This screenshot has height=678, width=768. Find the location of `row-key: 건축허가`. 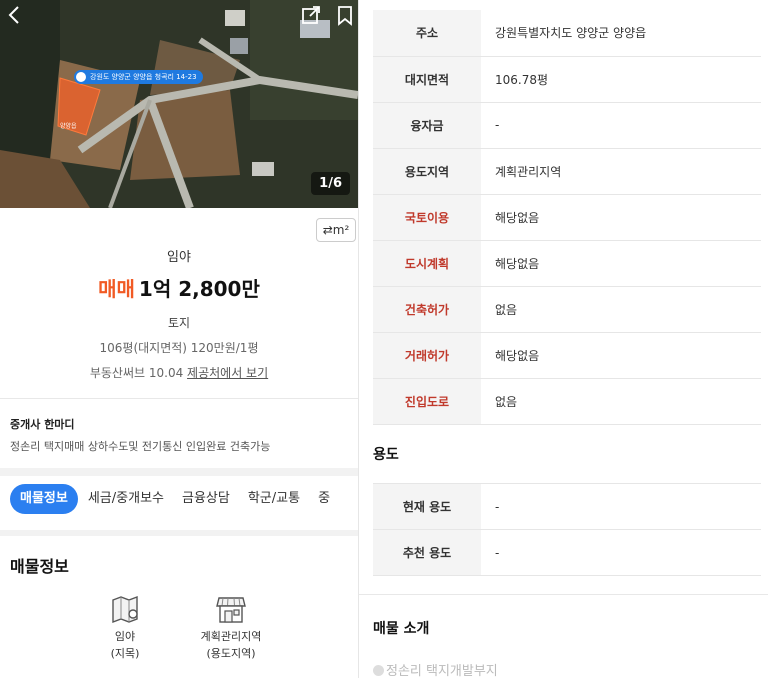

row-key: 건축허가 is located at coordinates (427, 309).